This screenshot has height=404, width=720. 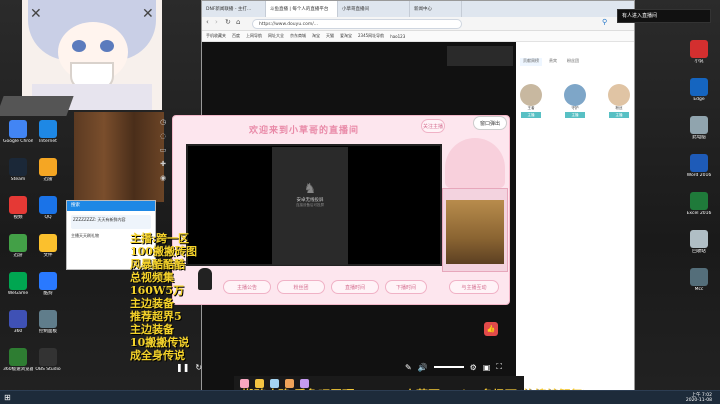 What do you see at coordinates (48, 369) in the screenshot?
I see `desktop-icon-label: OBS Studio` at bounding box center [48, 369].